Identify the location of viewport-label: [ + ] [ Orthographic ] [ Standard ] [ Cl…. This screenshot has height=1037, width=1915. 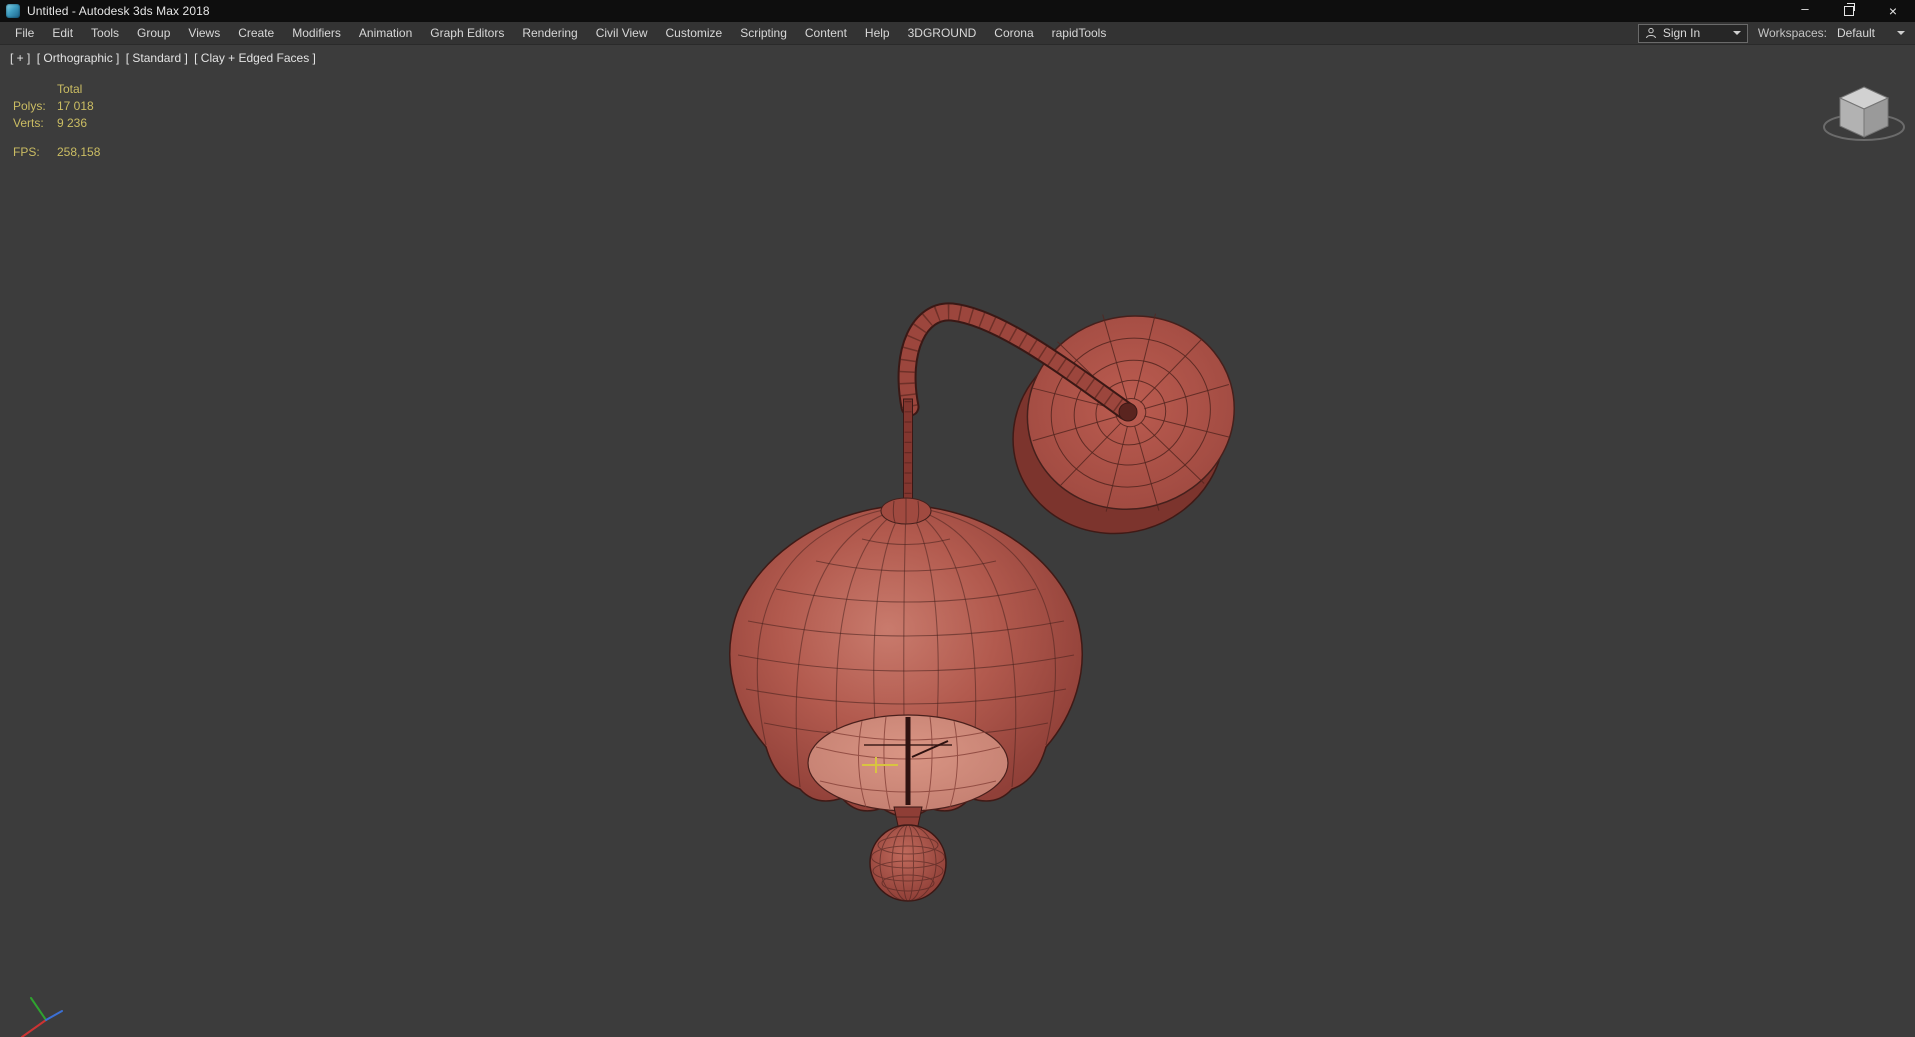
(164, 58).